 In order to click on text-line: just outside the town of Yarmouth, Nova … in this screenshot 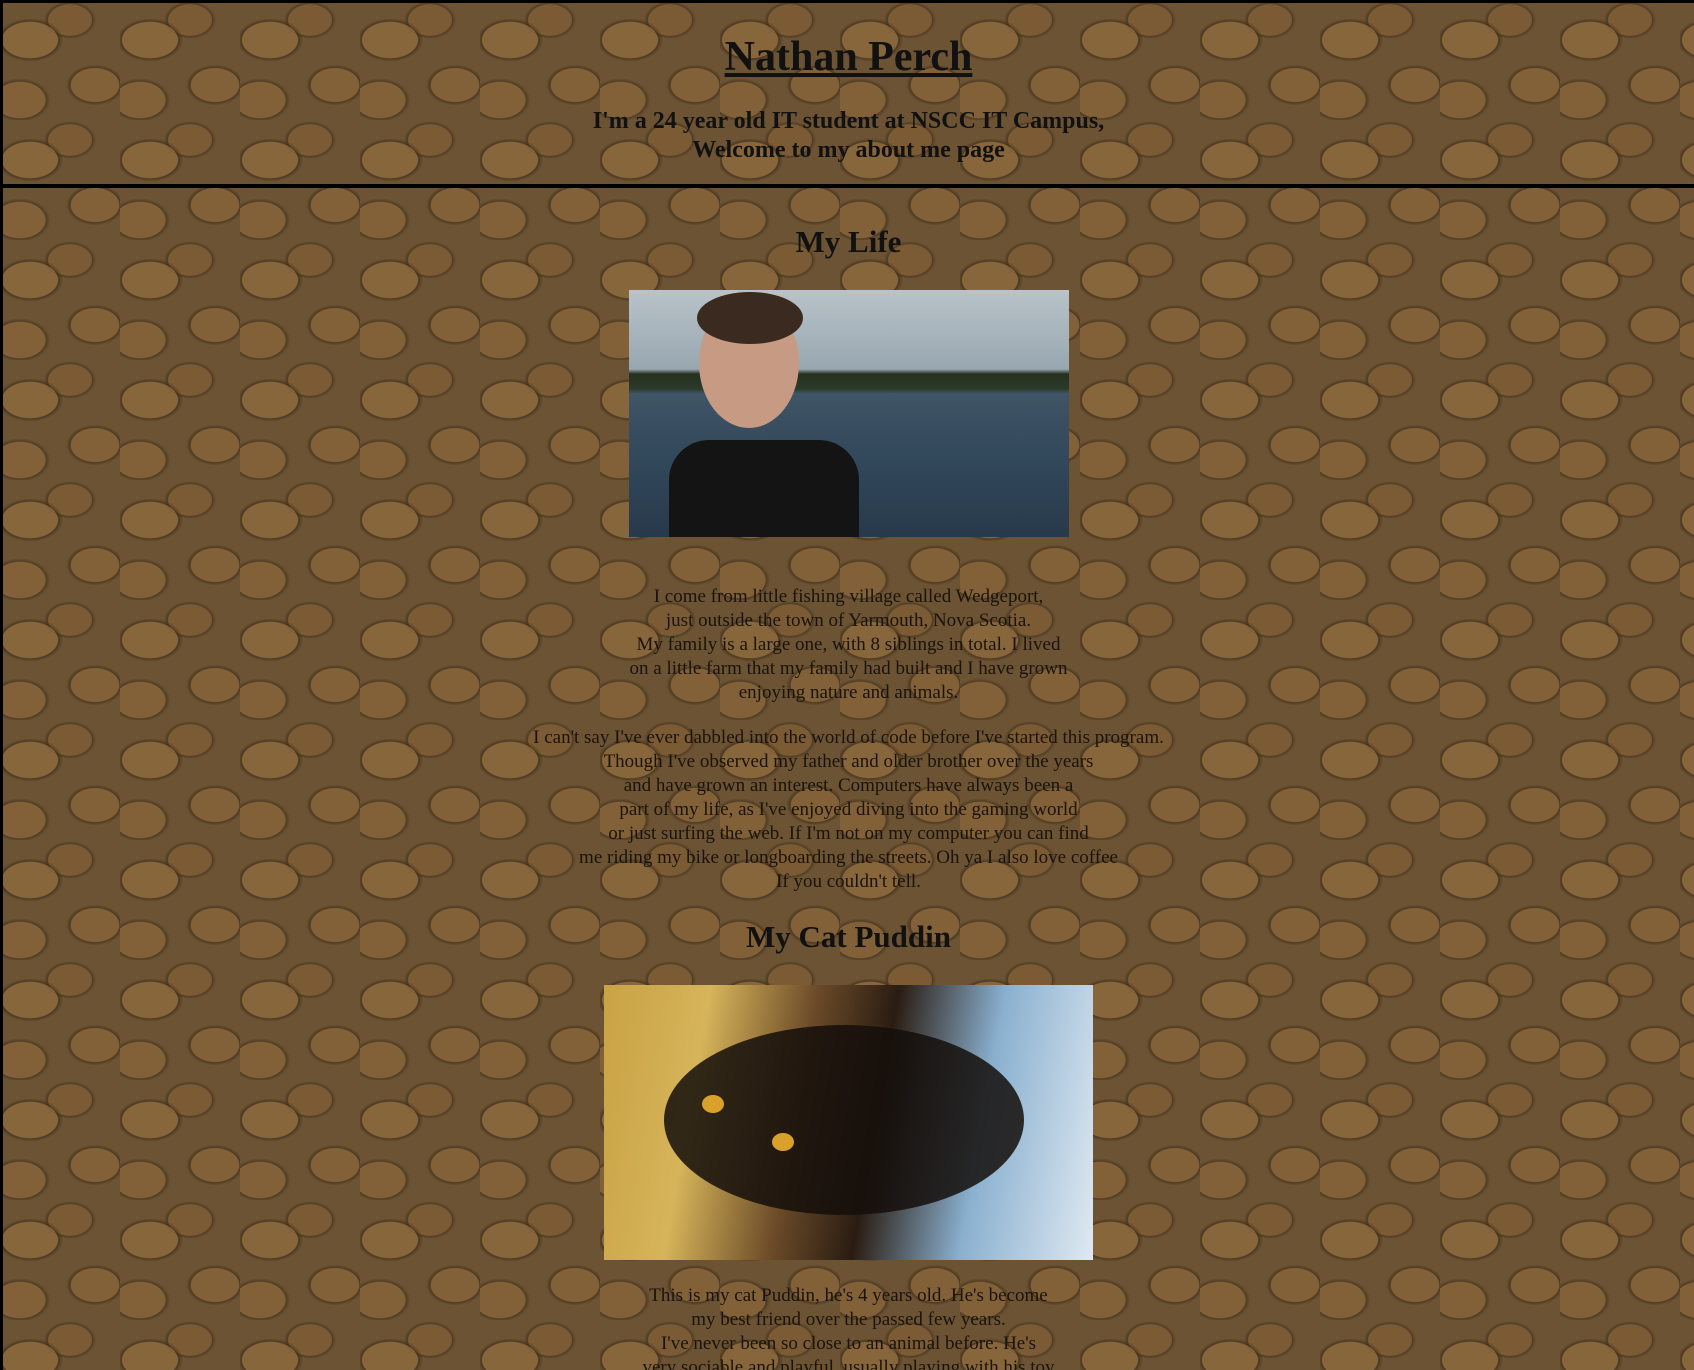, I will do `click(848, 620)`.